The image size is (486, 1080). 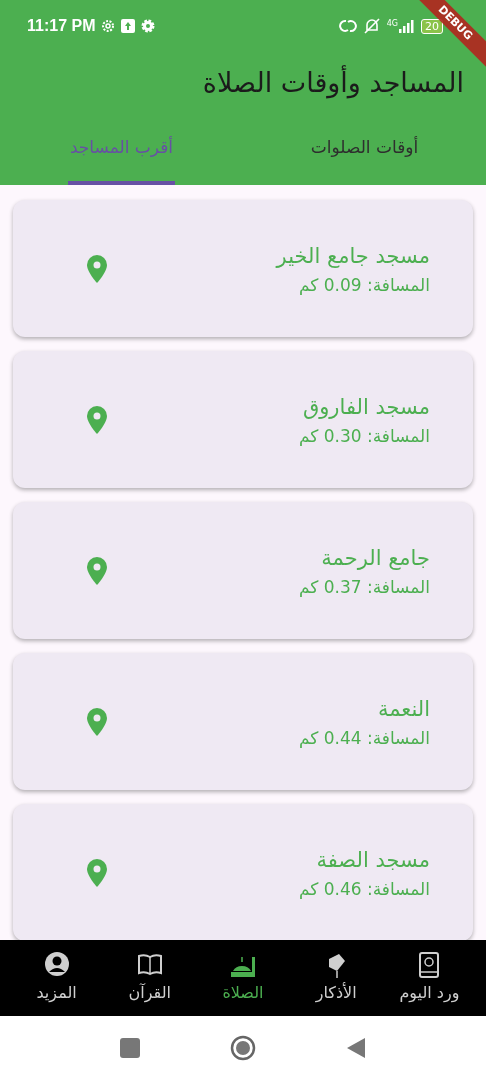 What do you see at coordinates (332, 82) in the screenshot?
I see `app-title: المساجد وأوقات الصلاة` at bounding box center [332, 82].